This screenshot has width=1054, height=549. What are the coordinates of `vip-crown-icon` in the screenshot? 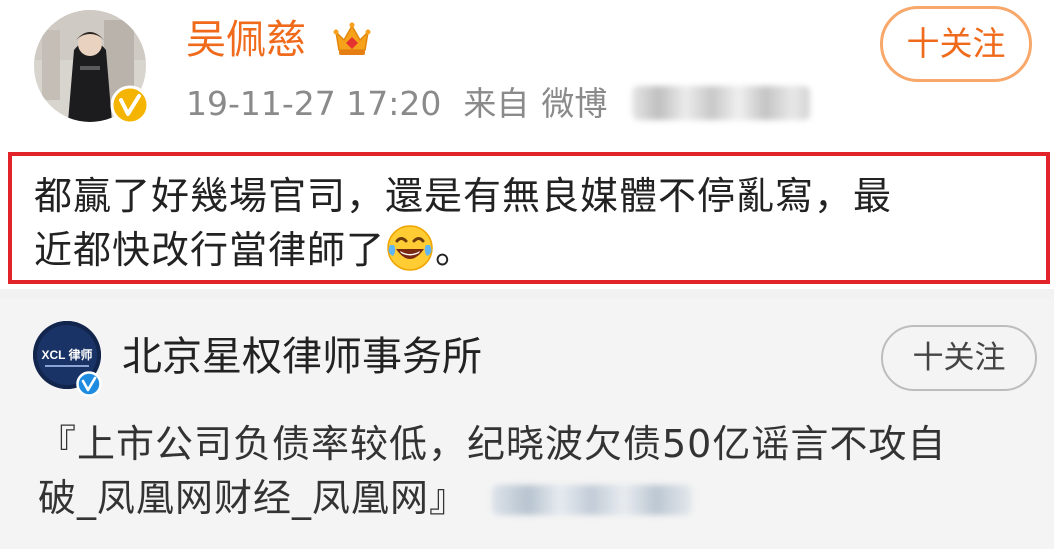 It's located at (352, 38).